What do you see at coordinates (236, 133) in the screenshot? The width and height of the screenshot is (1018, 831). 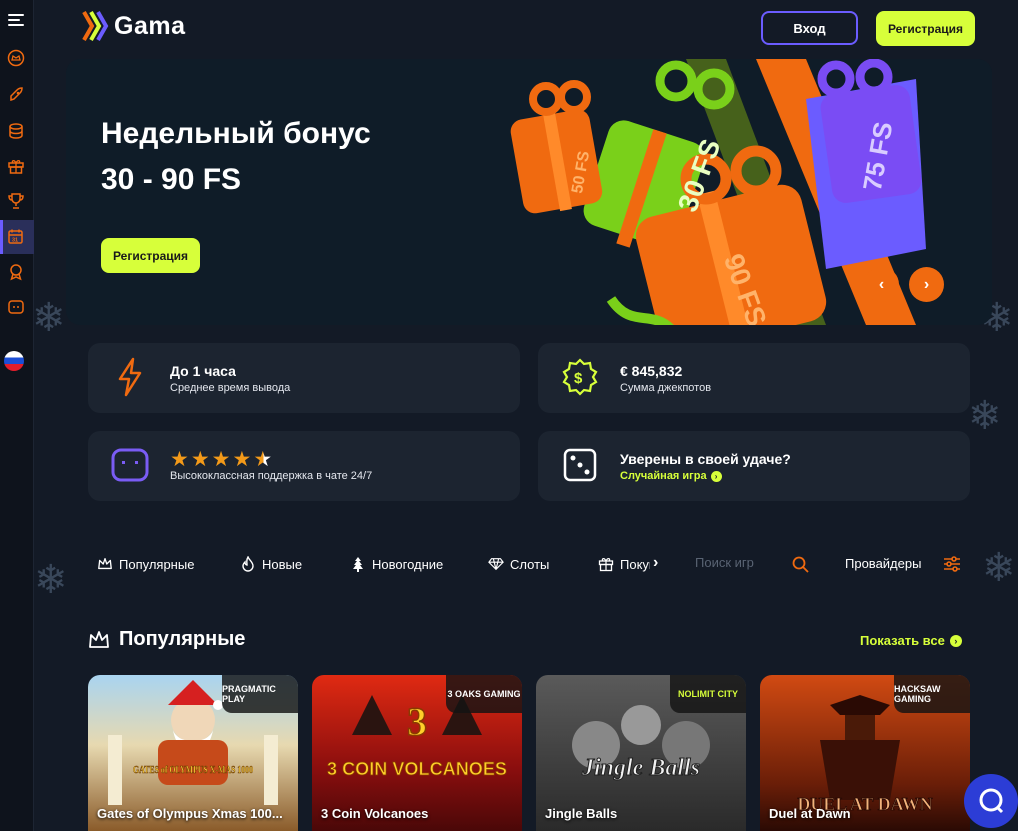 I see `banner-title-line1: Недельный бонус` at bounding box center [236, 133].